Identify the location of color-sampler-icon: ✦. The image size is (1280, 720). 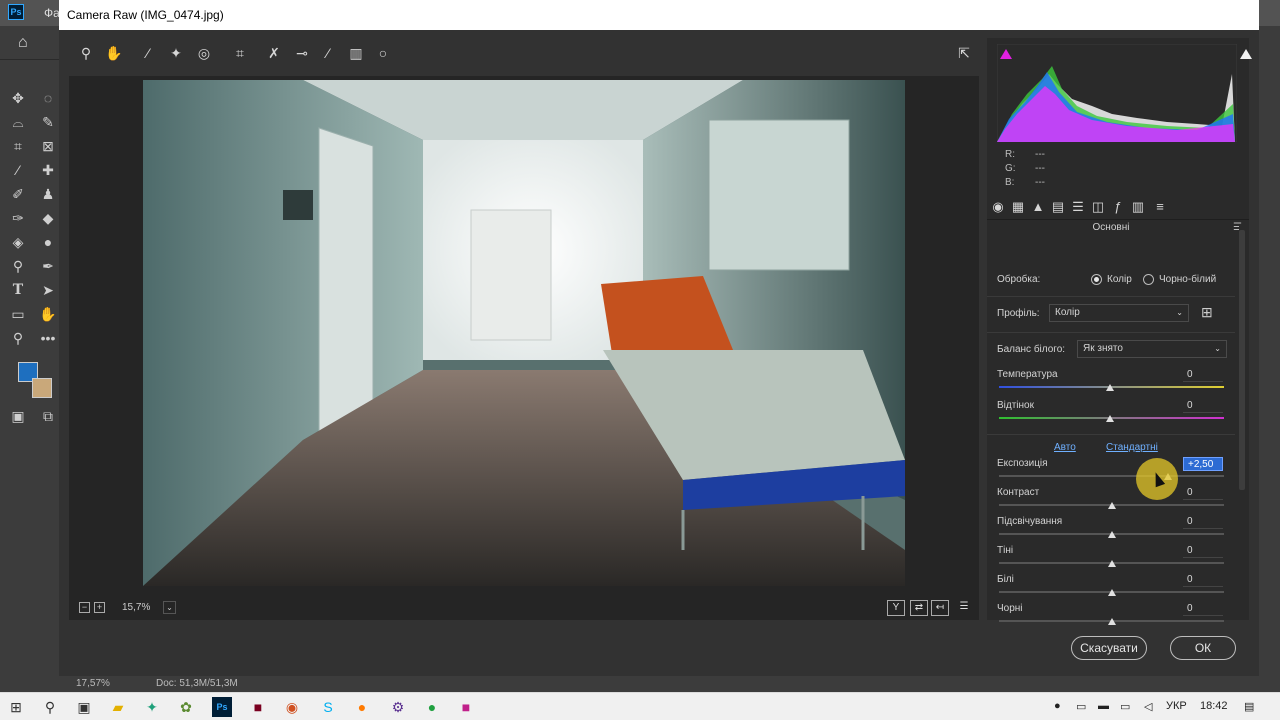
(176, 53).